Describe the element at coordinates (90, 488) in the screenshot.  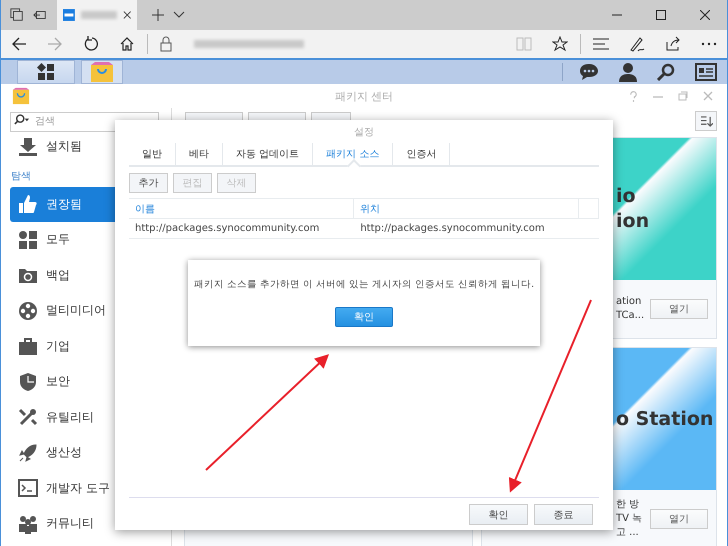
I see `sidebar-item: 개발자 도구` at that location.